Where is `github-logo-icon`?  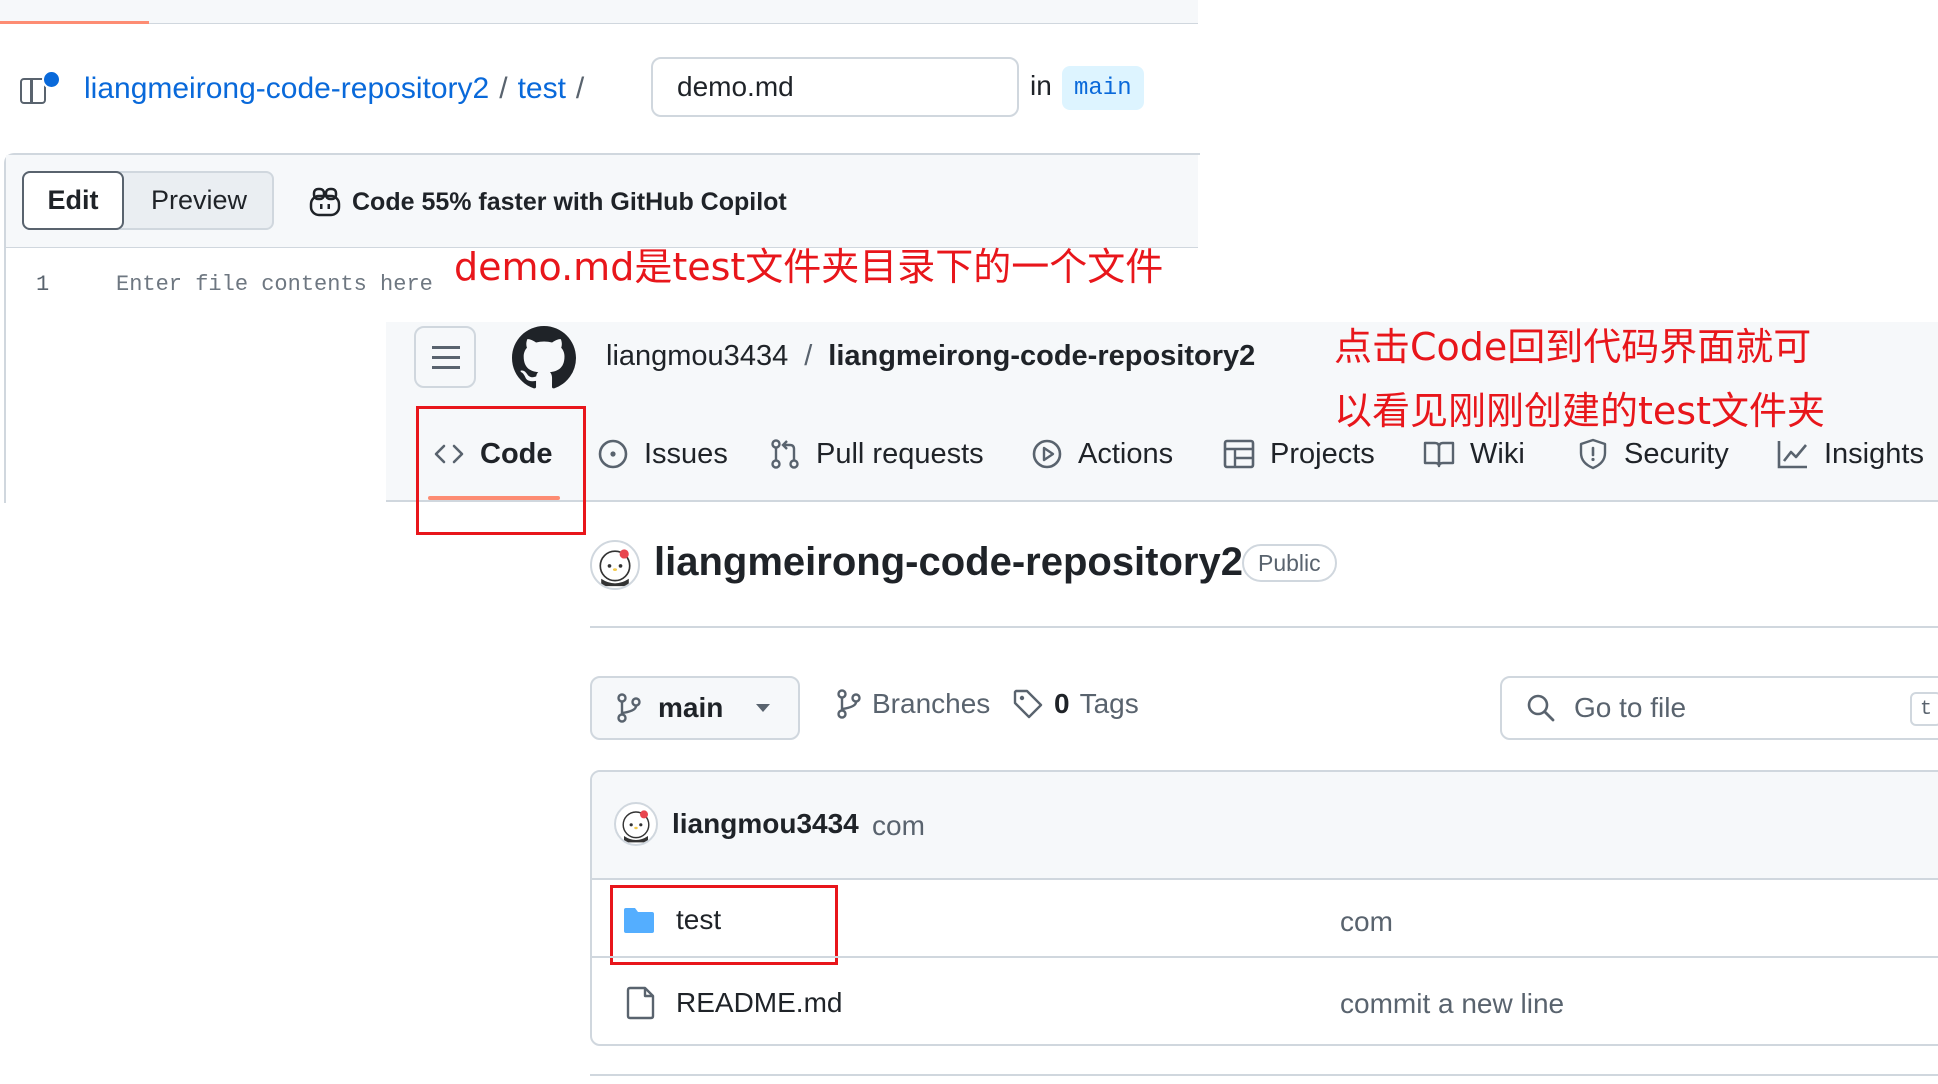 github-logo-icon is located at coordinates (544, 358).